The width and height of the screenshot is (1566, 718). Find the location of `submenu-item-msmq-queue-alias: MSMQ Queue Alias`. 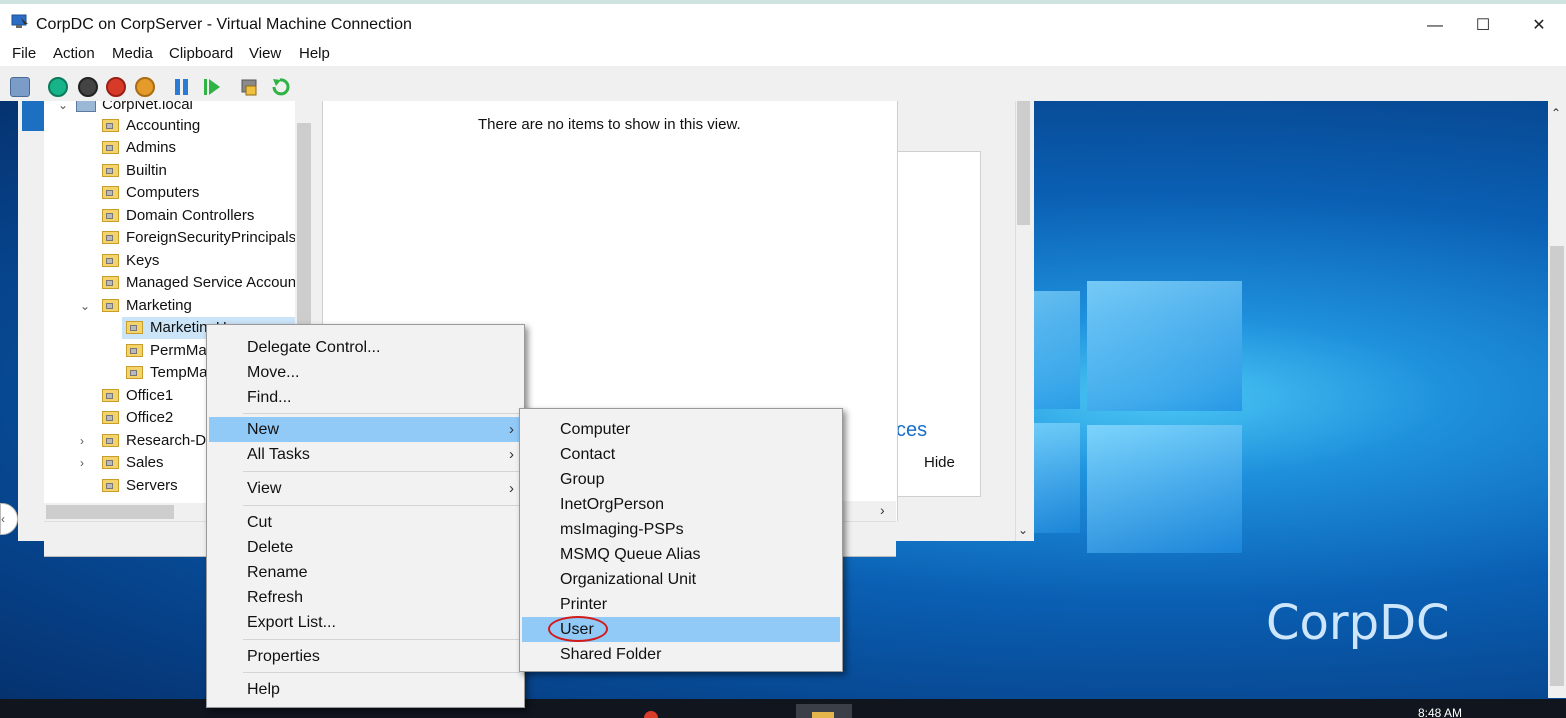

submenu-item-msmq-queue-alias: MSMQ Queue Alias is located at coordinates (681, 554).